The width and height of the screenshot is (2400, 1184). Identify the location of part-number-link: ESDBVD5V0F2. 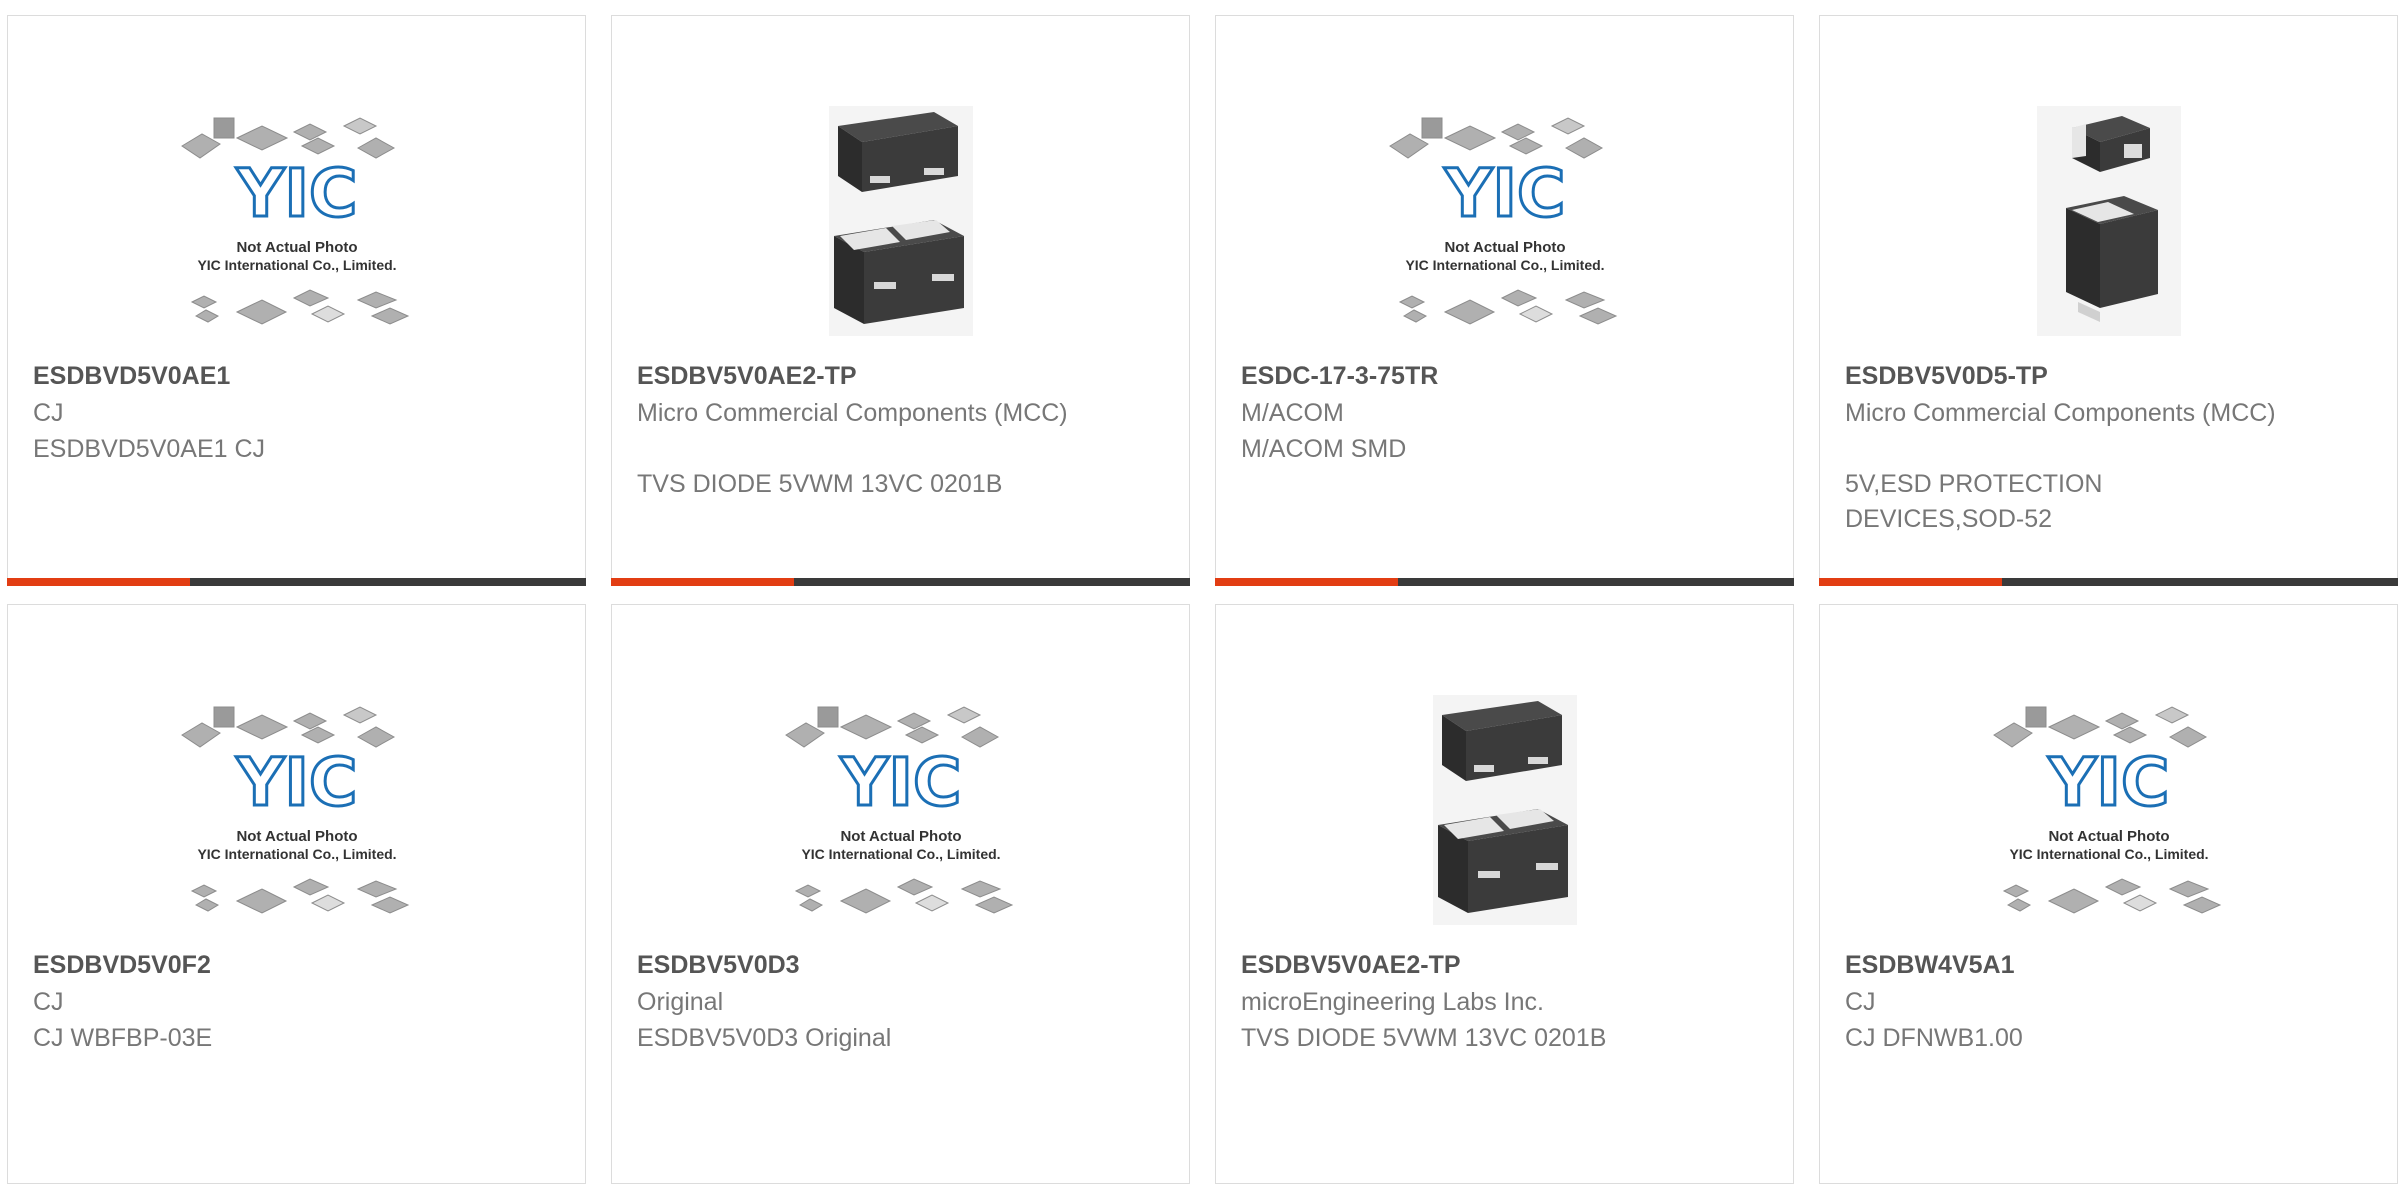
(296, 965).